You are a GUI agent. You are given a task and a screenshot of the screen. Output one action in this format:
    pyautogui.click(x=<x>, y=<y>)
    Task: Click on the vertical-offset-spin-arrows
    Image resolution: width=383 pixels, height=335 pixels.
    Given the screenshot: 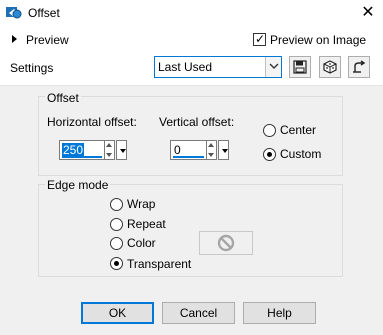 What is the action you would take?
    pyautogui.click(x=212, y=150)
    